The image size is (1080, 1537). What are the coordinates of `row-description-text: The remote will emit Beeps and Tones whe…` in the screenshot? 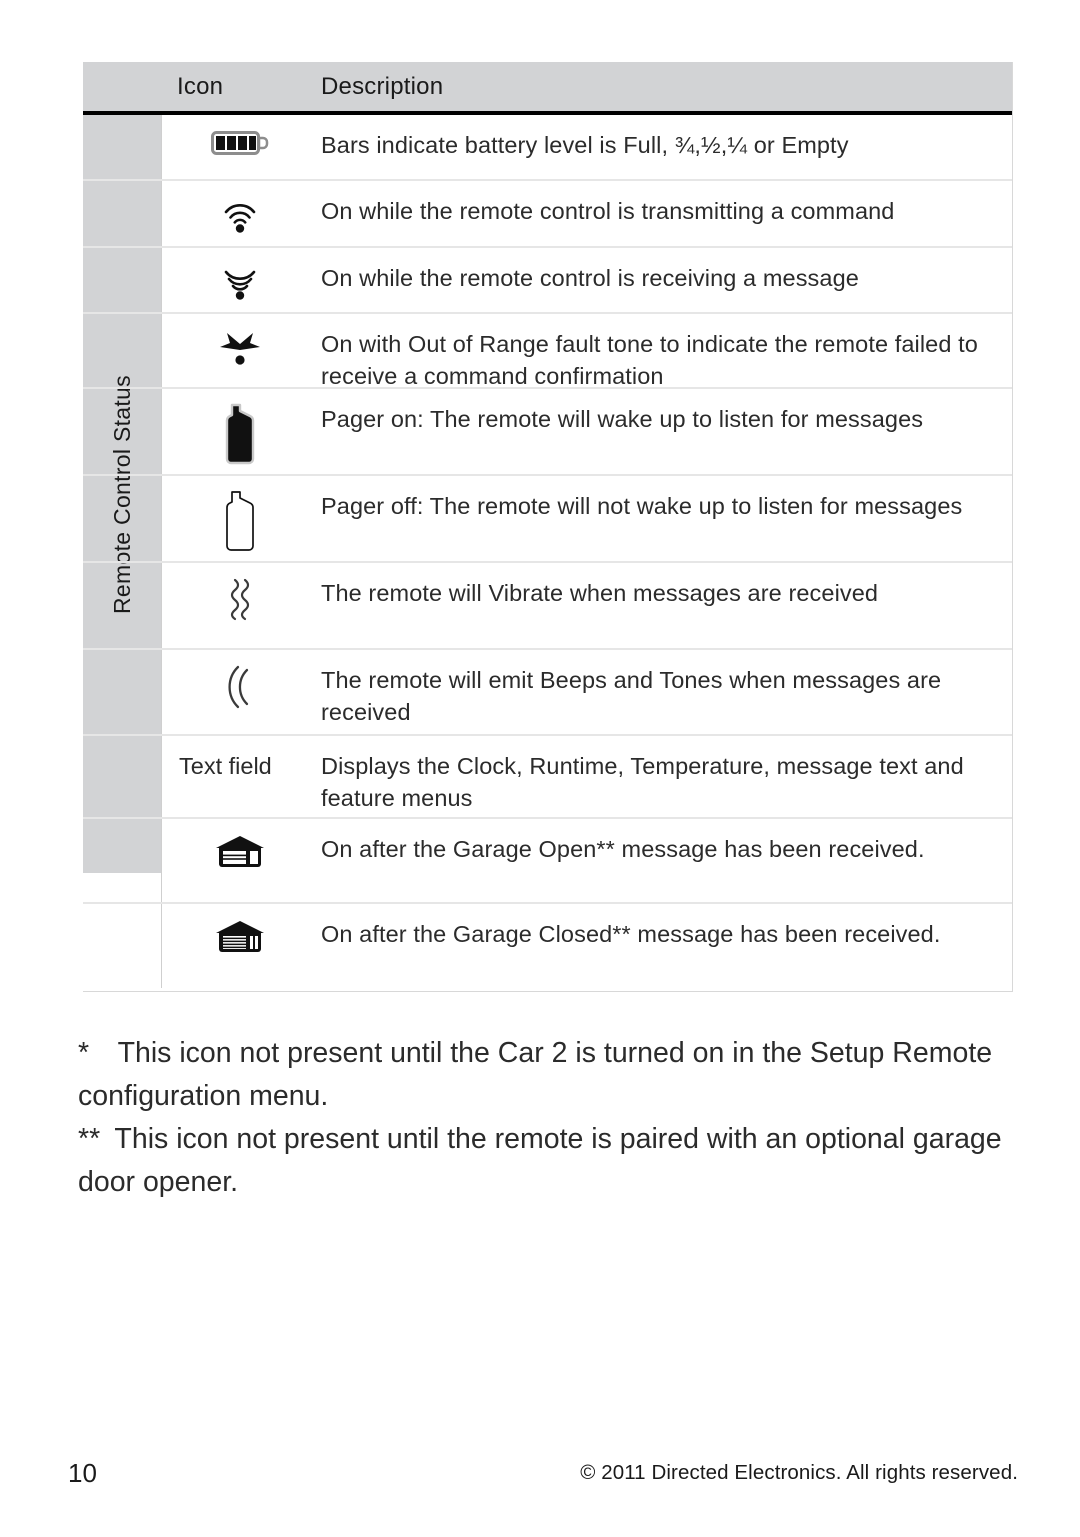 It's located at (631, 696).